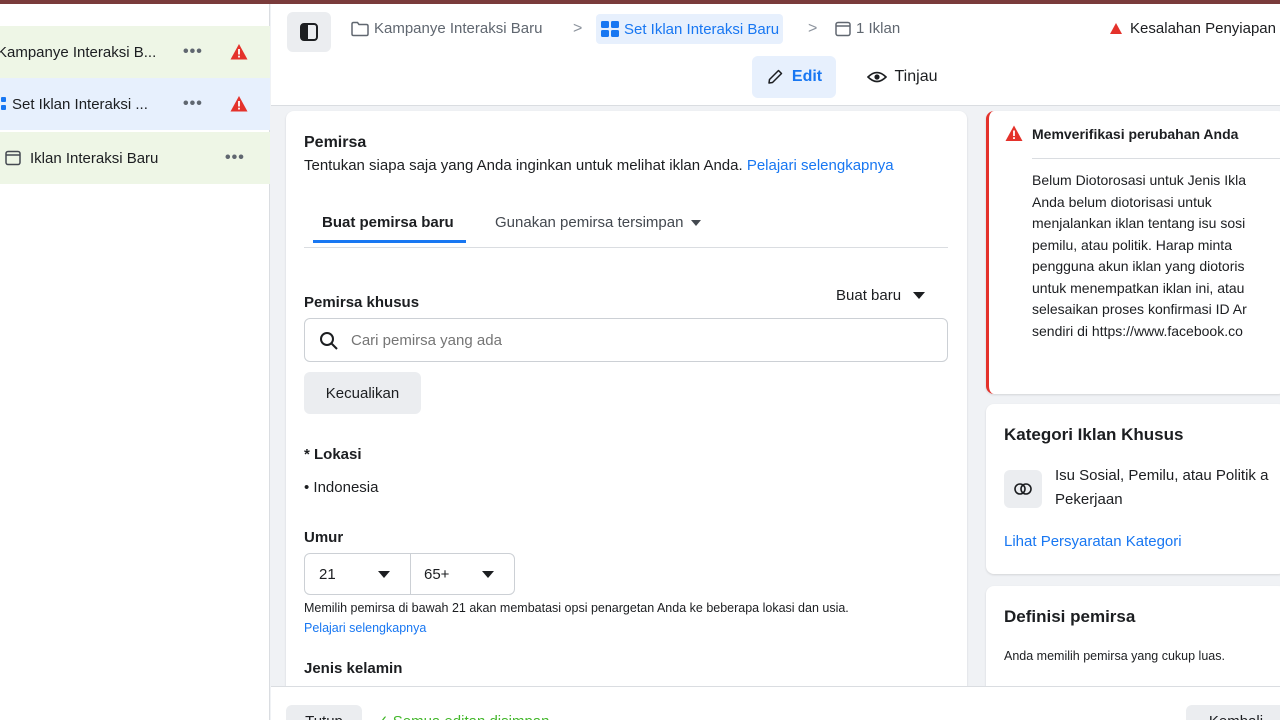 This screenshot has height=720, width=1280. Describe the element at coordinates (1139, 223) in the screenshot. I see `message-line: menjalankan iklan tentang isu sosi` at that location.